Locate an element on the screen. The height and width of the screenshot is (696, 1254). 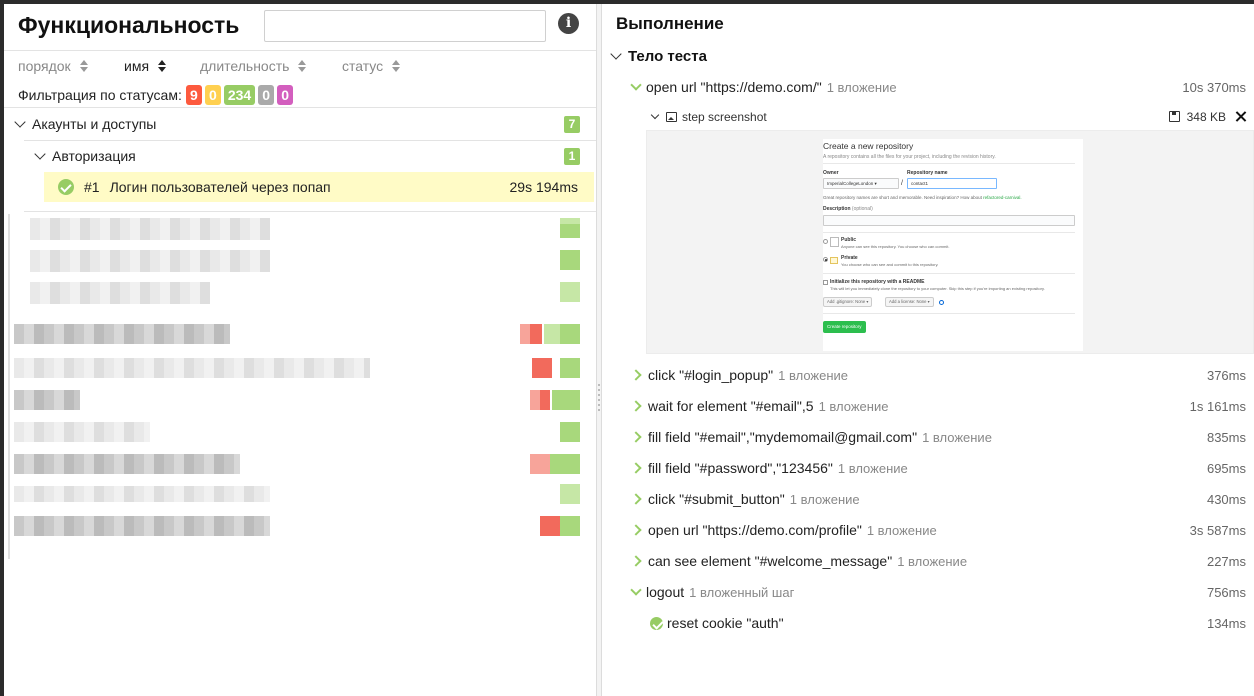
filter-badge-passed: 234 is located at coordinates (239, 95).